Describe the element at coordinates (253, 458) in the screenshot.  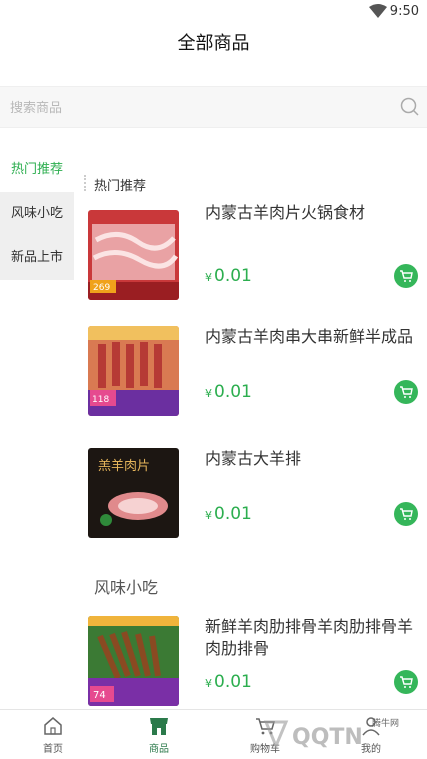
I see `product-name: 内蒙古大羊排` at that location.